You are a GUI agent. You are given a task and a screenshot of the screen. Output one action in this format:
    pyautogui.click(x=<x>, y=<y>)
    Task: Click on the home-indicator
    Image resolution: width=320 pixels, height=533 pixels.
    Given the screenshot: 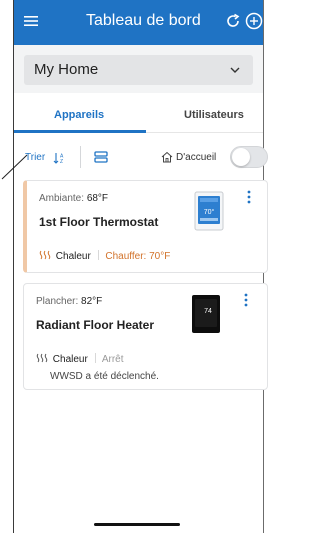 What is the action you would take?
    pyautogui.click(x=137, y=524)
    